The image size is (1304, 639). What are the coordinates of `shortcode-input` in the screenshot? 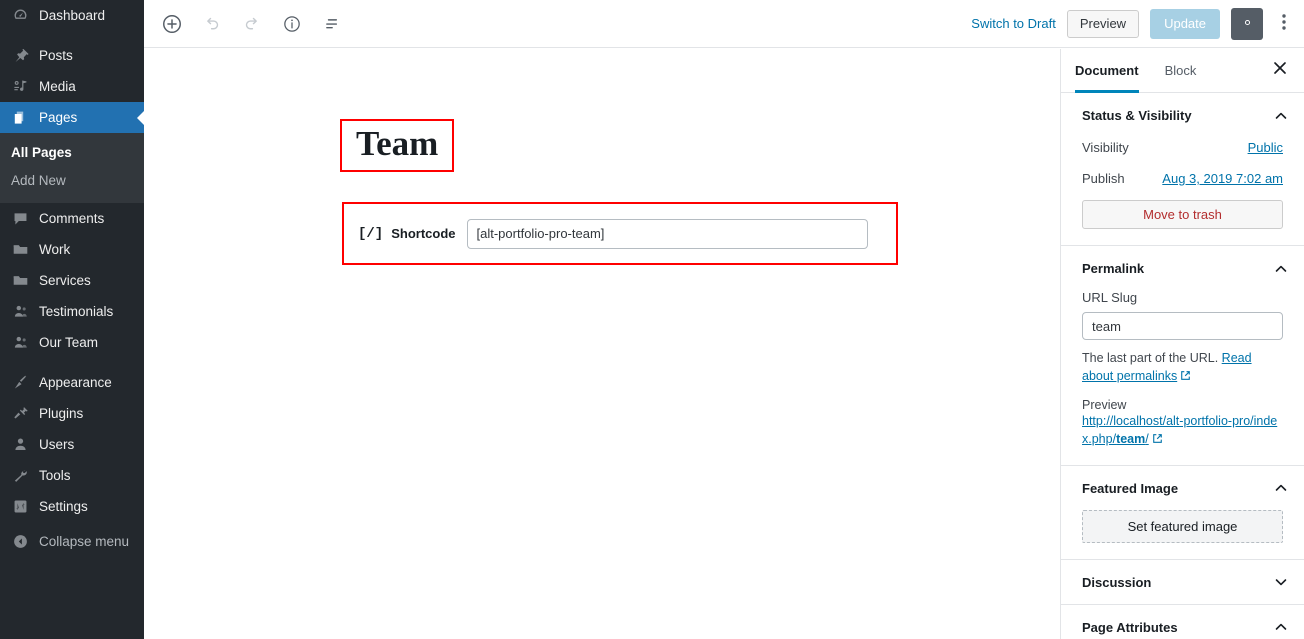 It's located at (667, 233).